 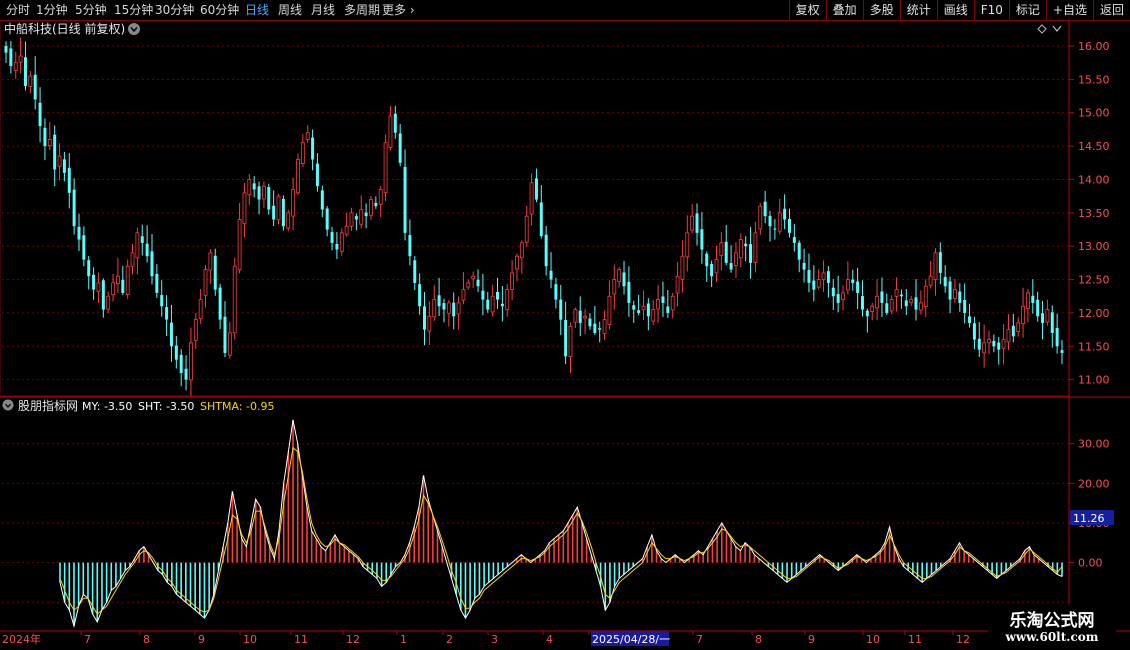 What do you see at coordinates (881, 10) in the screenshot?
I see `toolbar-button-2: 多股` at bounding box center [881, 10].